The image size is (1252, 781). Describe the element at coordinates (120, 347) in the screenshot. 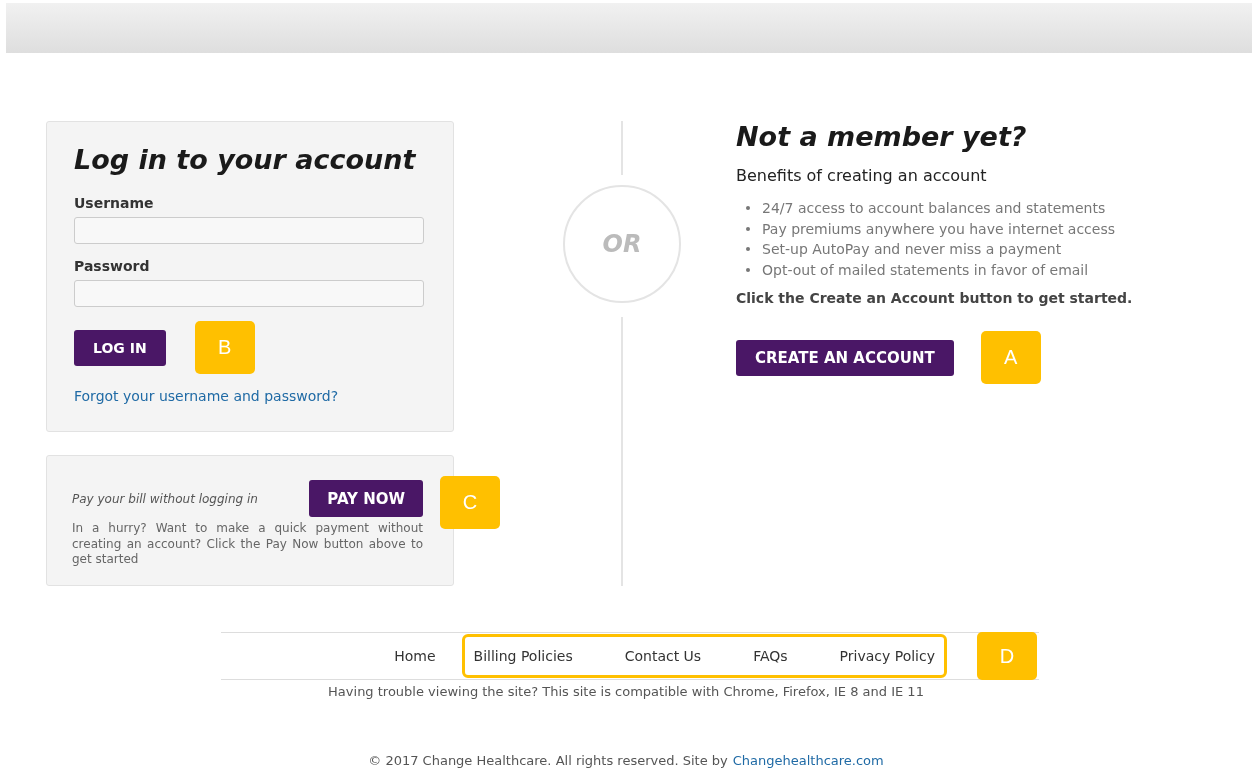

I see `login-button: LOG IN` at that location.